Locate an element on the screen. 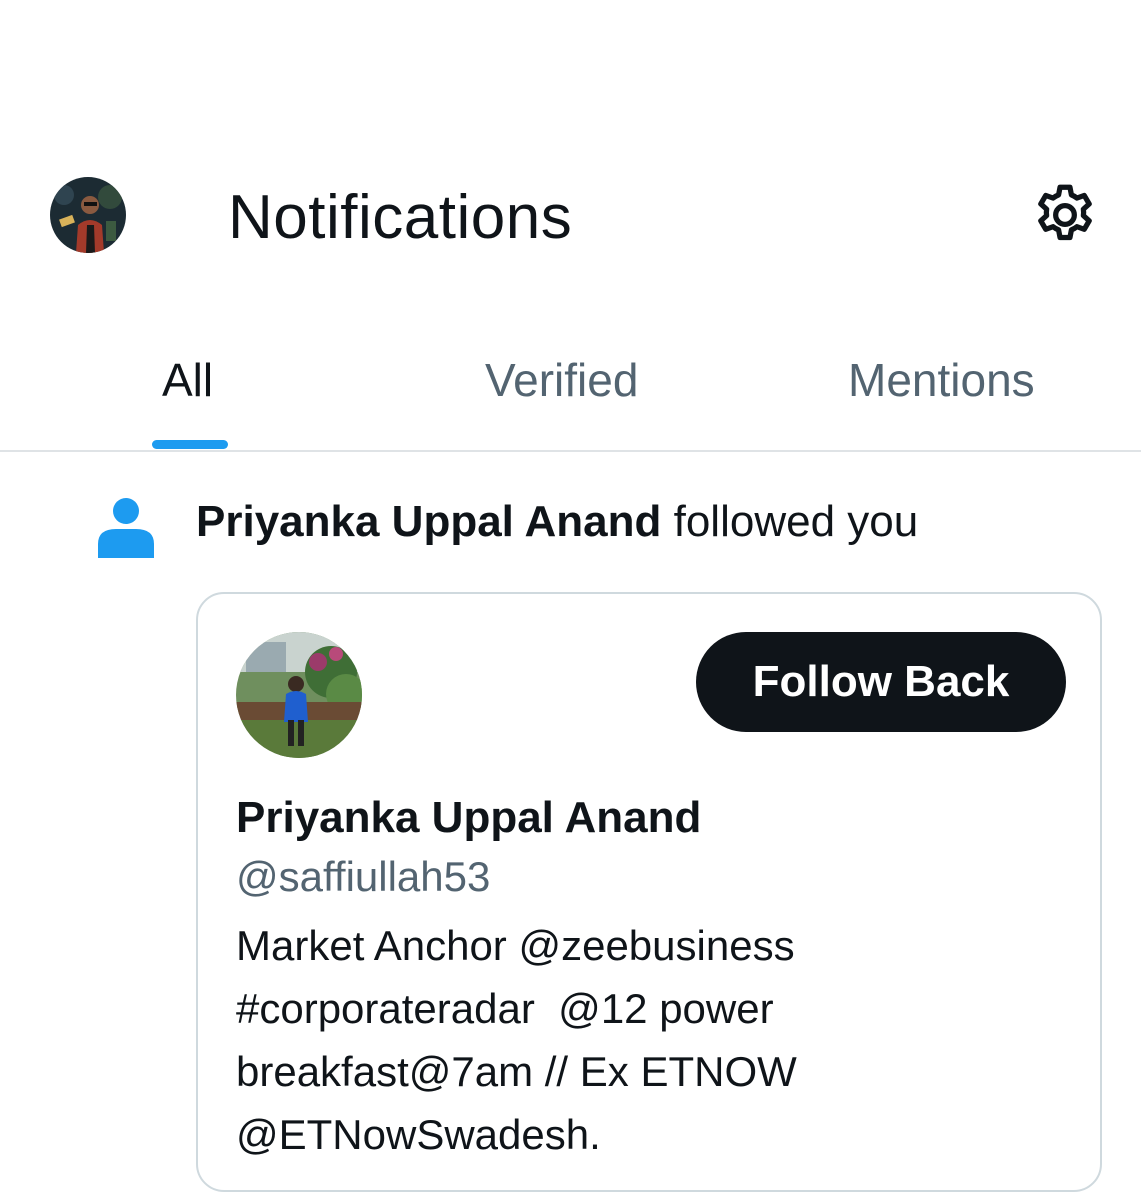  tab-mentions: Mentions is located at coordinates (941, 380).